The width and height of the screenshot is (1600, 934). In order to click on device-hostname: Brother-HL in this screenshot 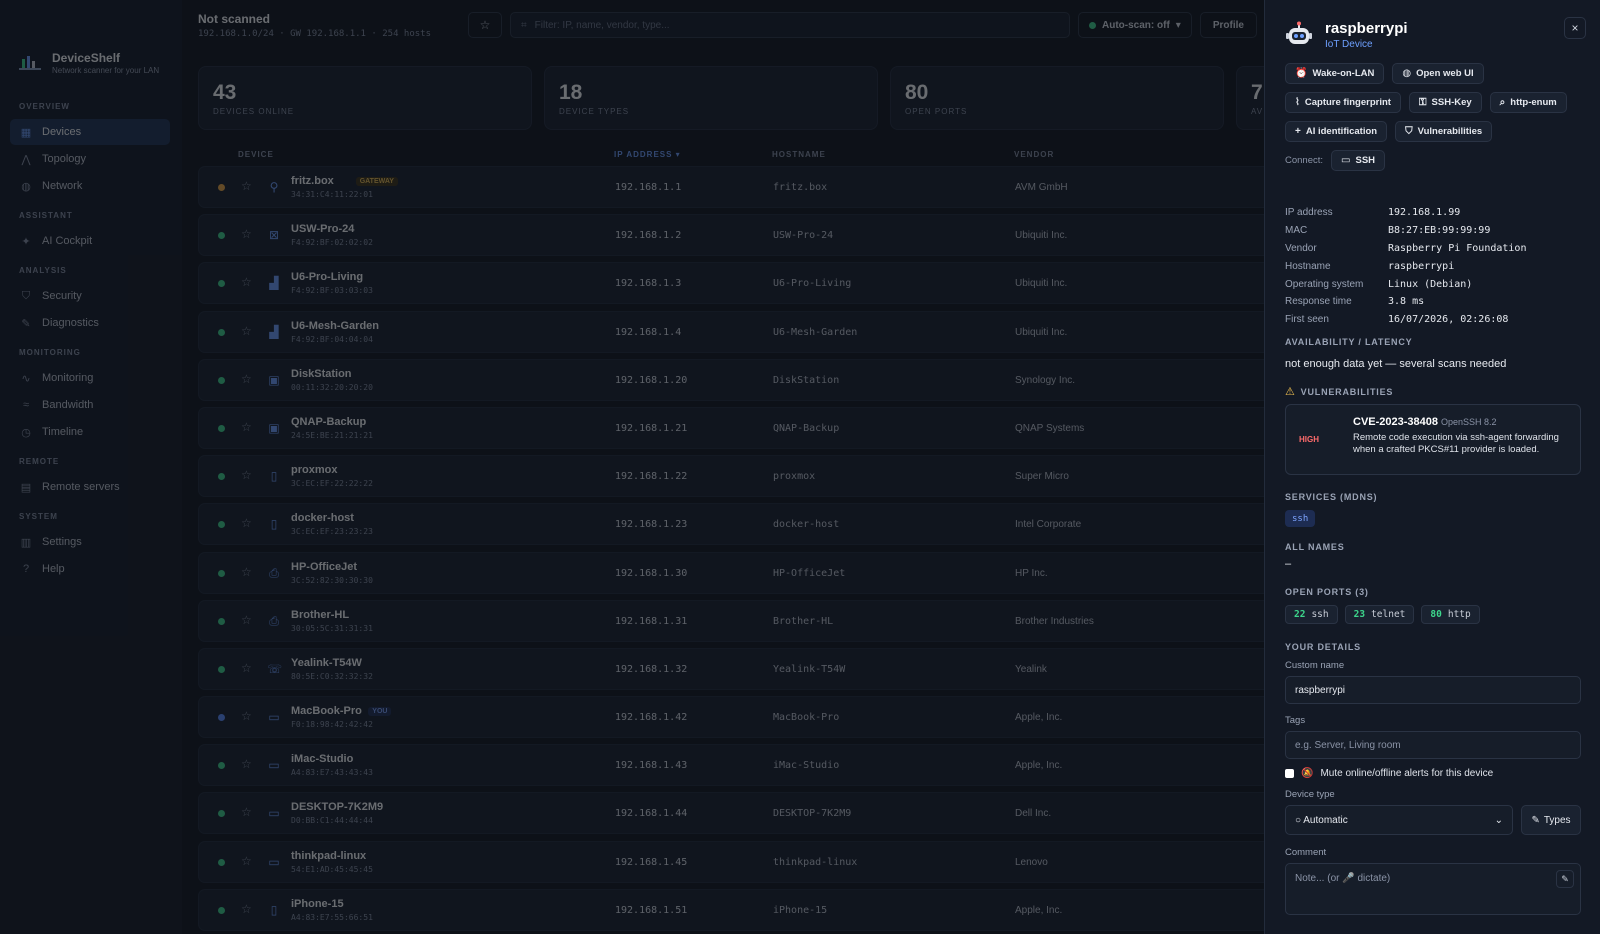, I will do `click(803, 621)`.